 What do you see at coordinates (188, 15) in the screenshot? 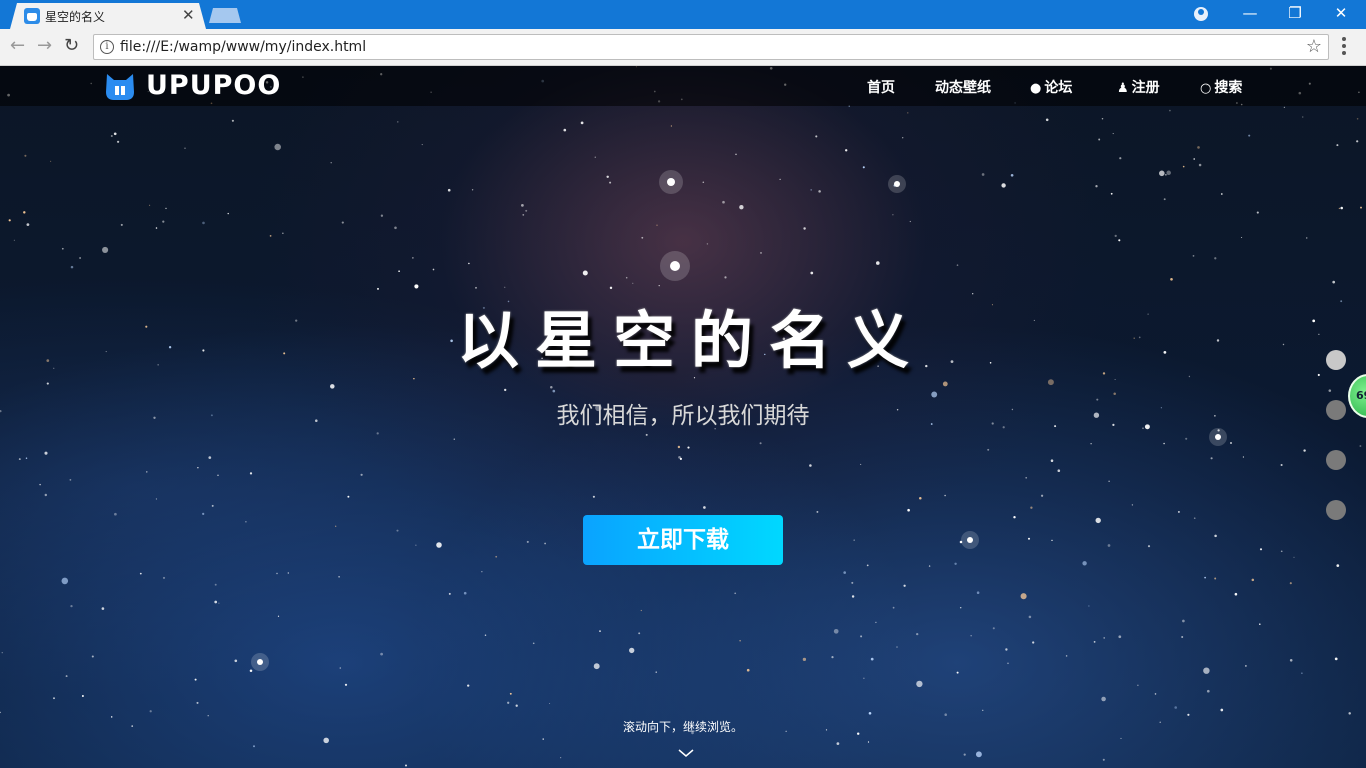
I see `close-tab-icon: ✕` at bounding box center [188, 15].